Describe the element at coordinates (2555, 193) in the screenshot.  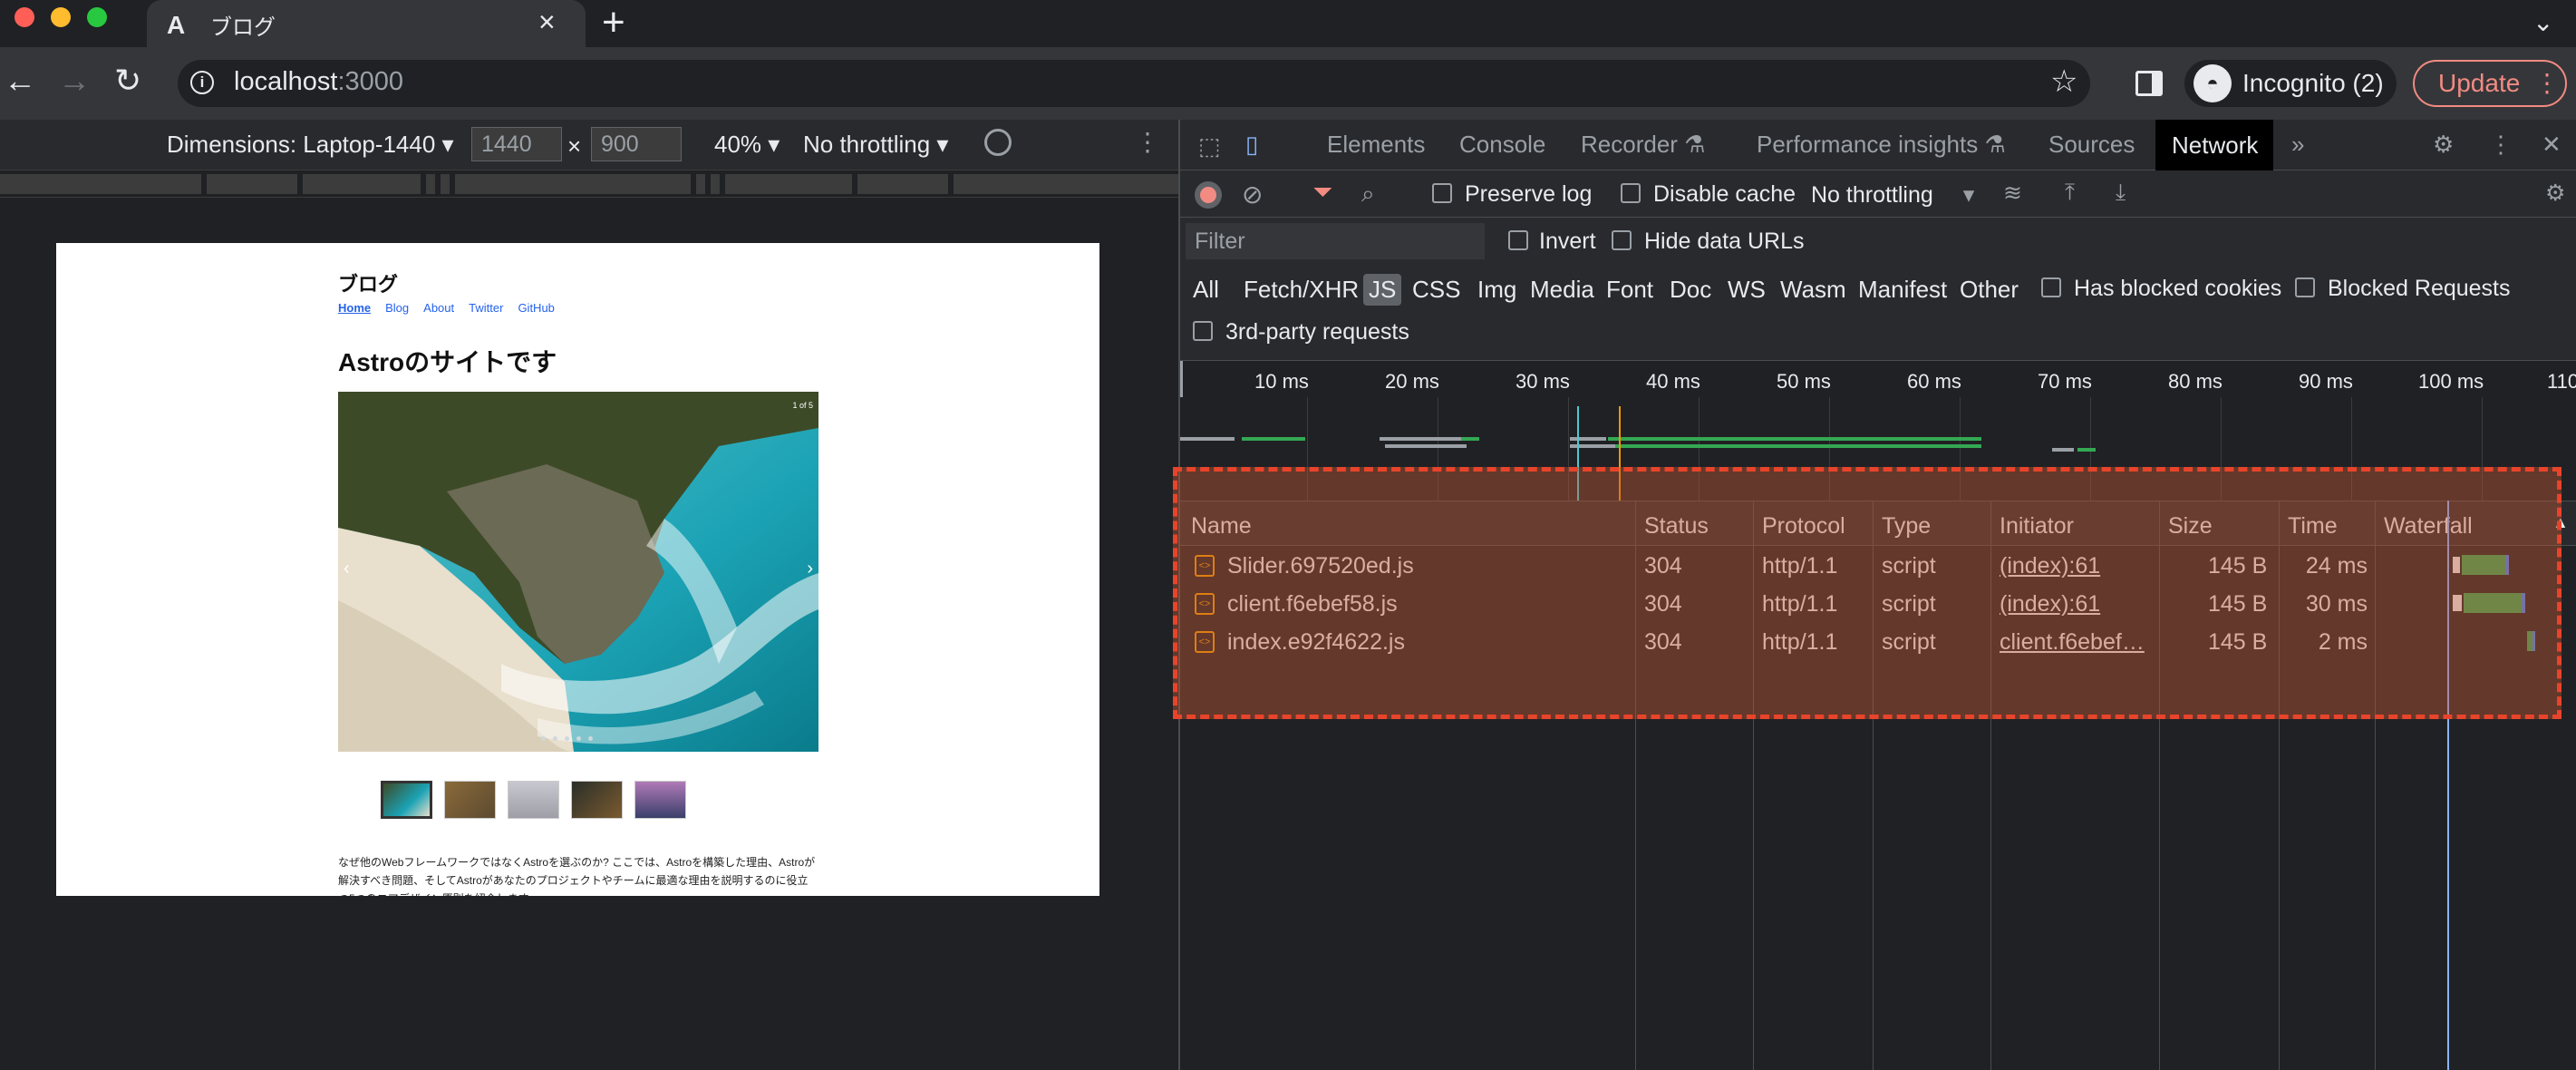
I see `network-settings-icon: ⚙` at that location.